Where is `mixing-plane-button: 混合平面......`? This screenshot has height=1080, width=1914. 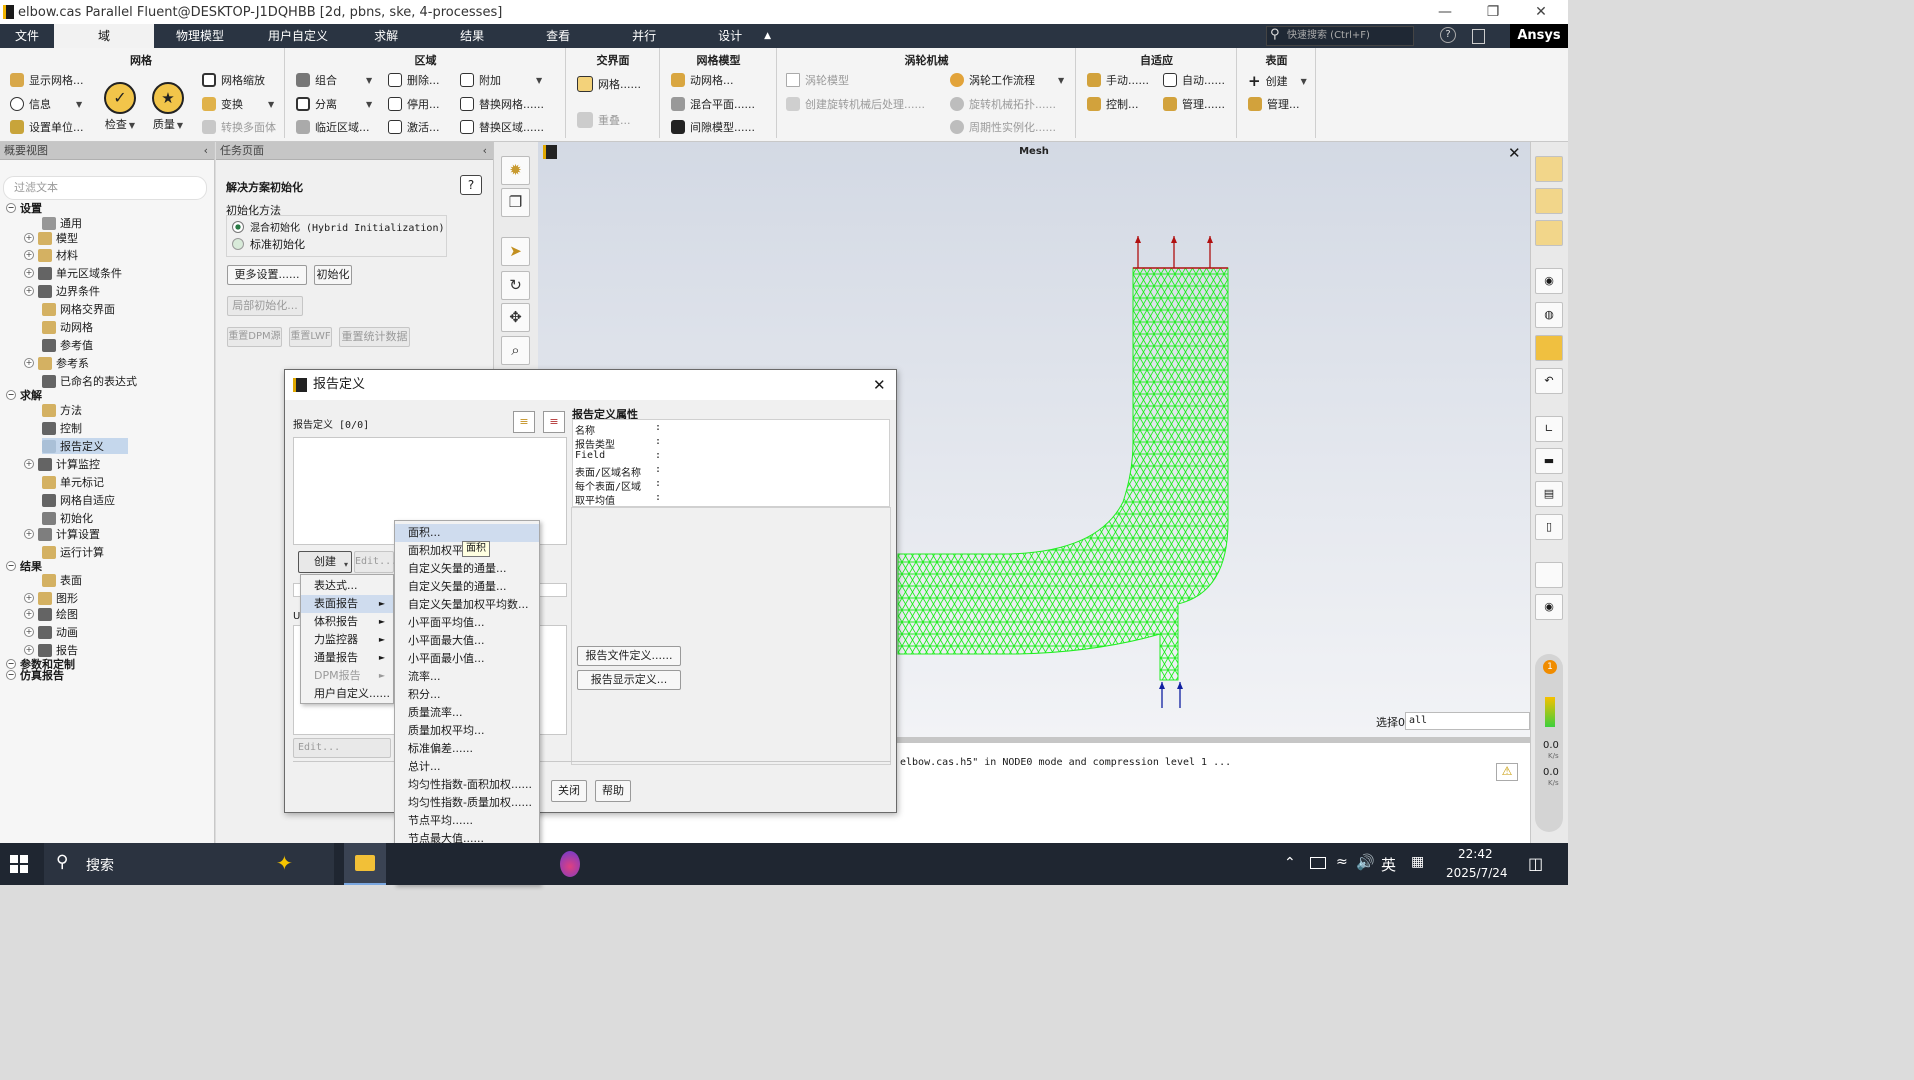
mixing-plane-button: 混合平面...... is located at coordinates (713, 104).